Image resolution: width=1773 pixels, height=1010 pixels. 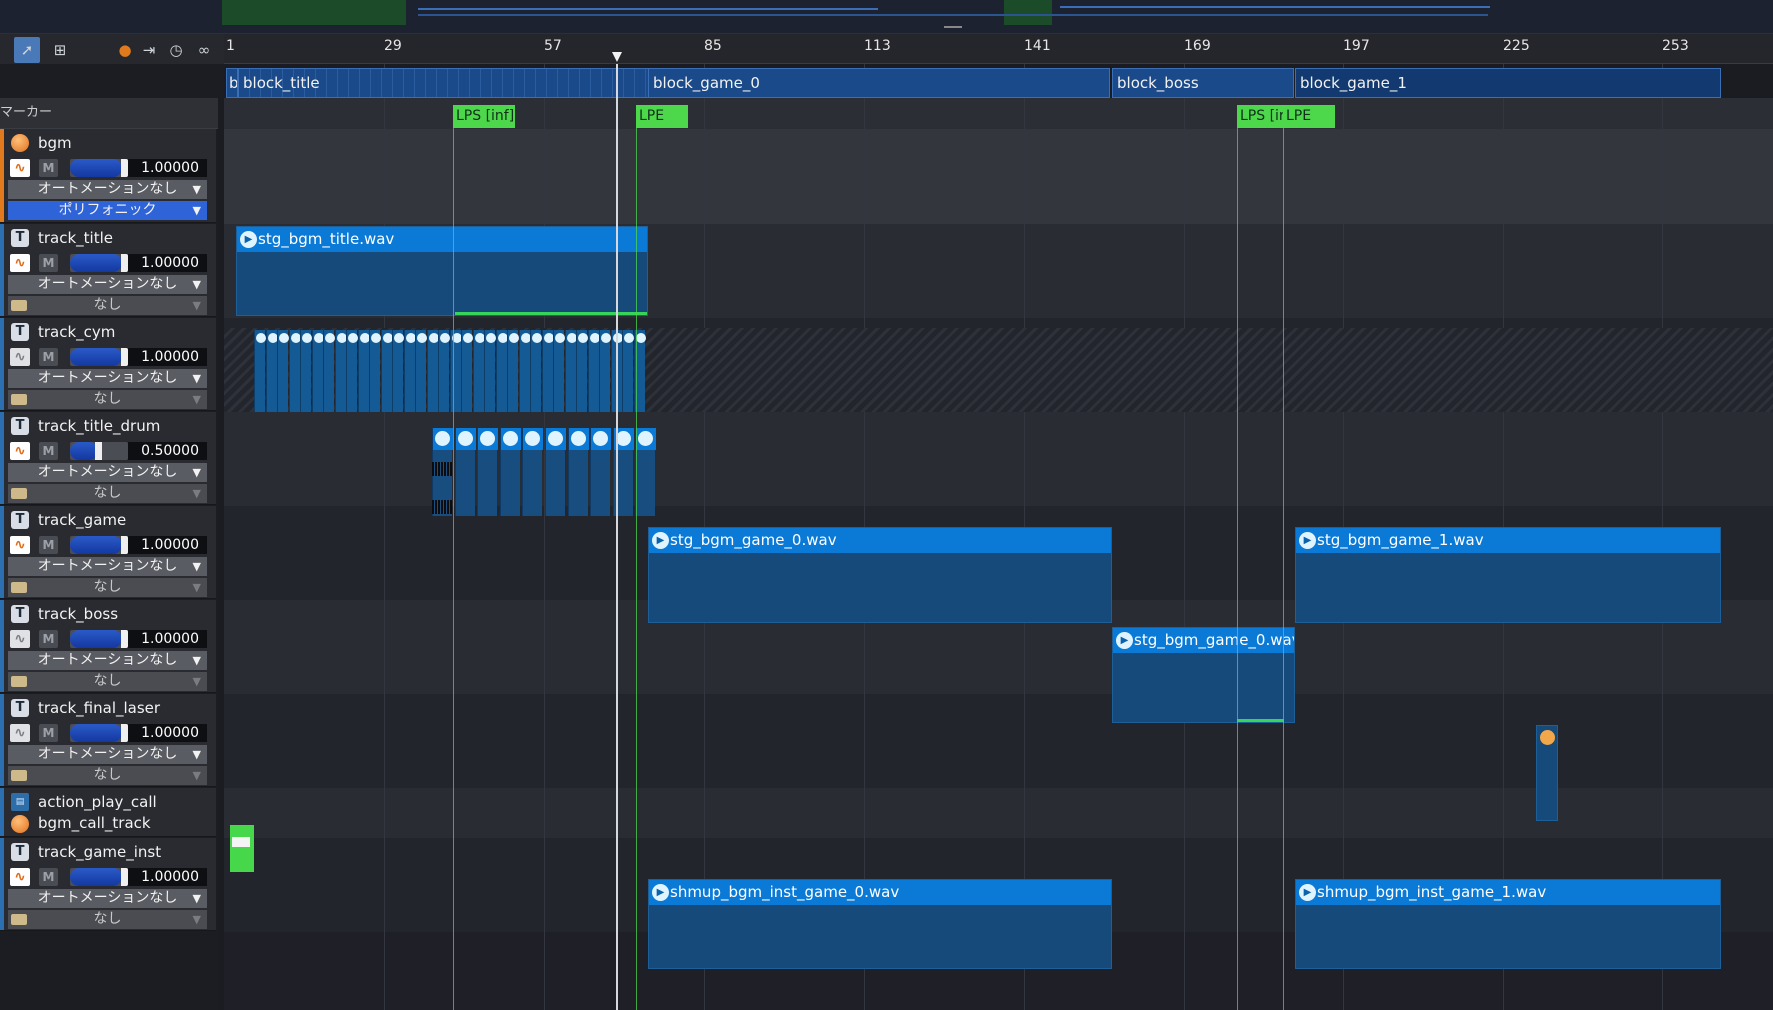 I want to click on track-header-cym: T track_cym ∿ M 1.00000 オートメーションなし ▼ なし ▼, so click(x=108, y=364).